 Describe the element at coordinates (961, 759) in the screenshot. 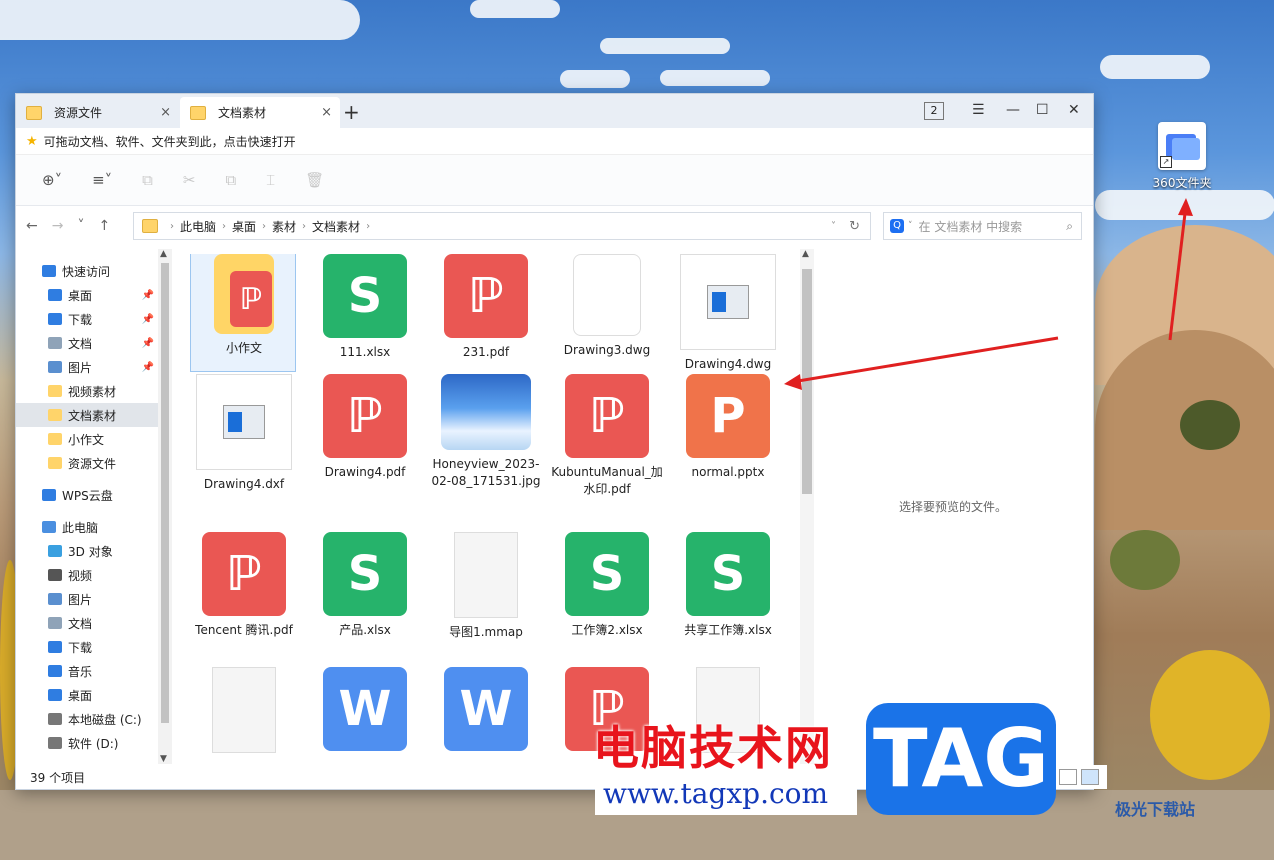

I see `watermark-tag-logo: TAG` at that location.